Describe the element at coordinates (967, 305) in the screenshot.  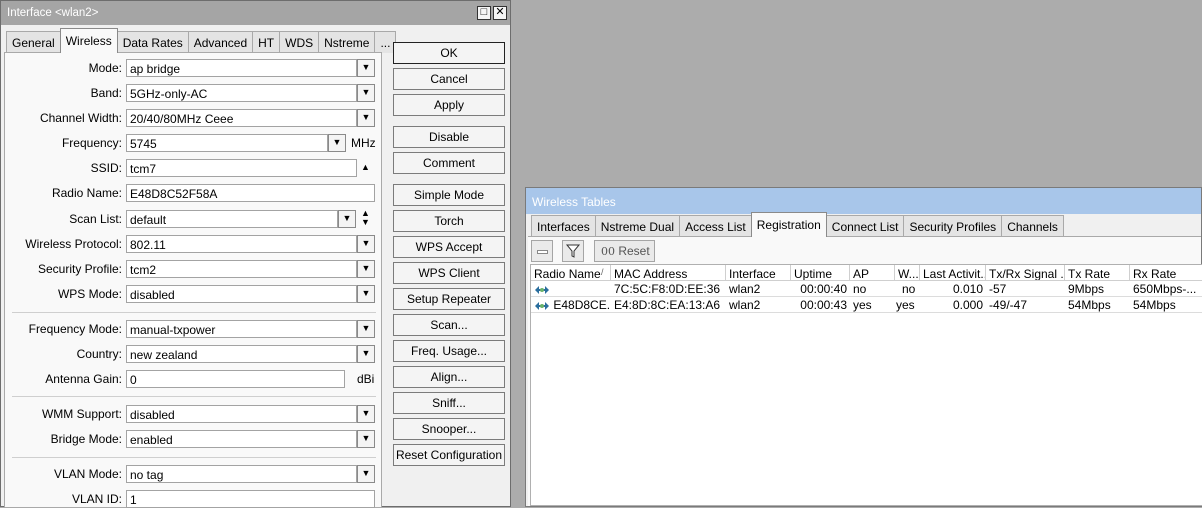
I see `last-activity-cell: 0.000` at that location.